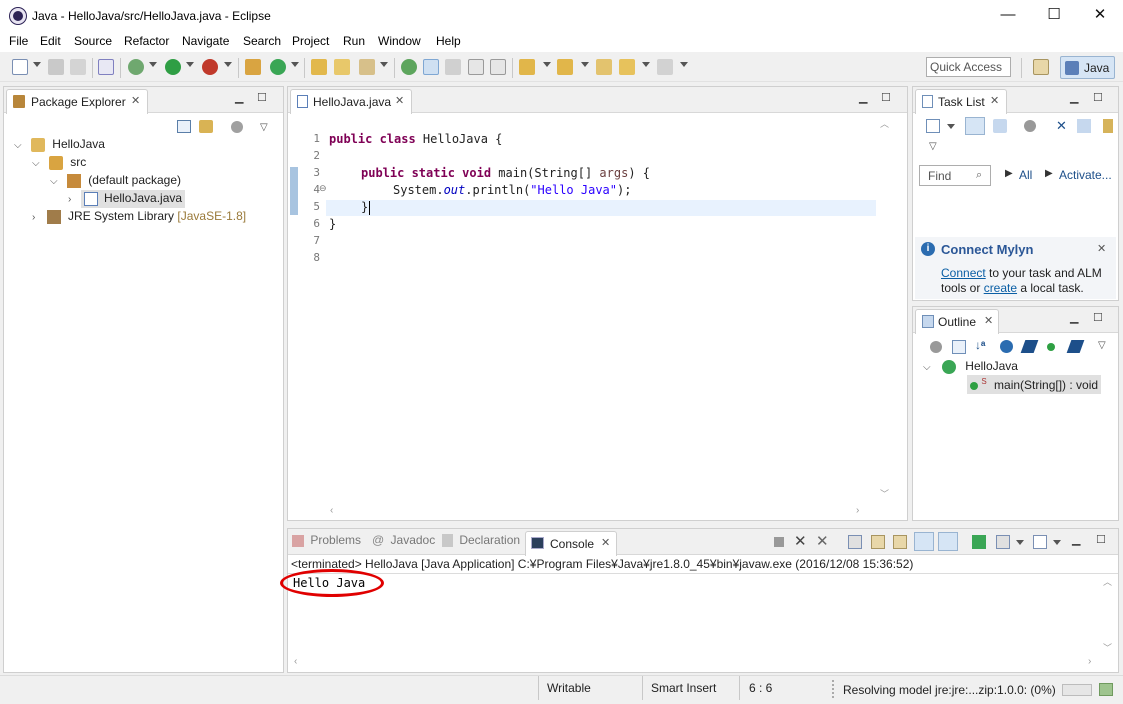 This screenshot has height=704, width=1123. What do you see at coordinates (1020, 542) in the screenshot?
I see `display-console-dropdown-icon` at bounding box center [1020, 542].